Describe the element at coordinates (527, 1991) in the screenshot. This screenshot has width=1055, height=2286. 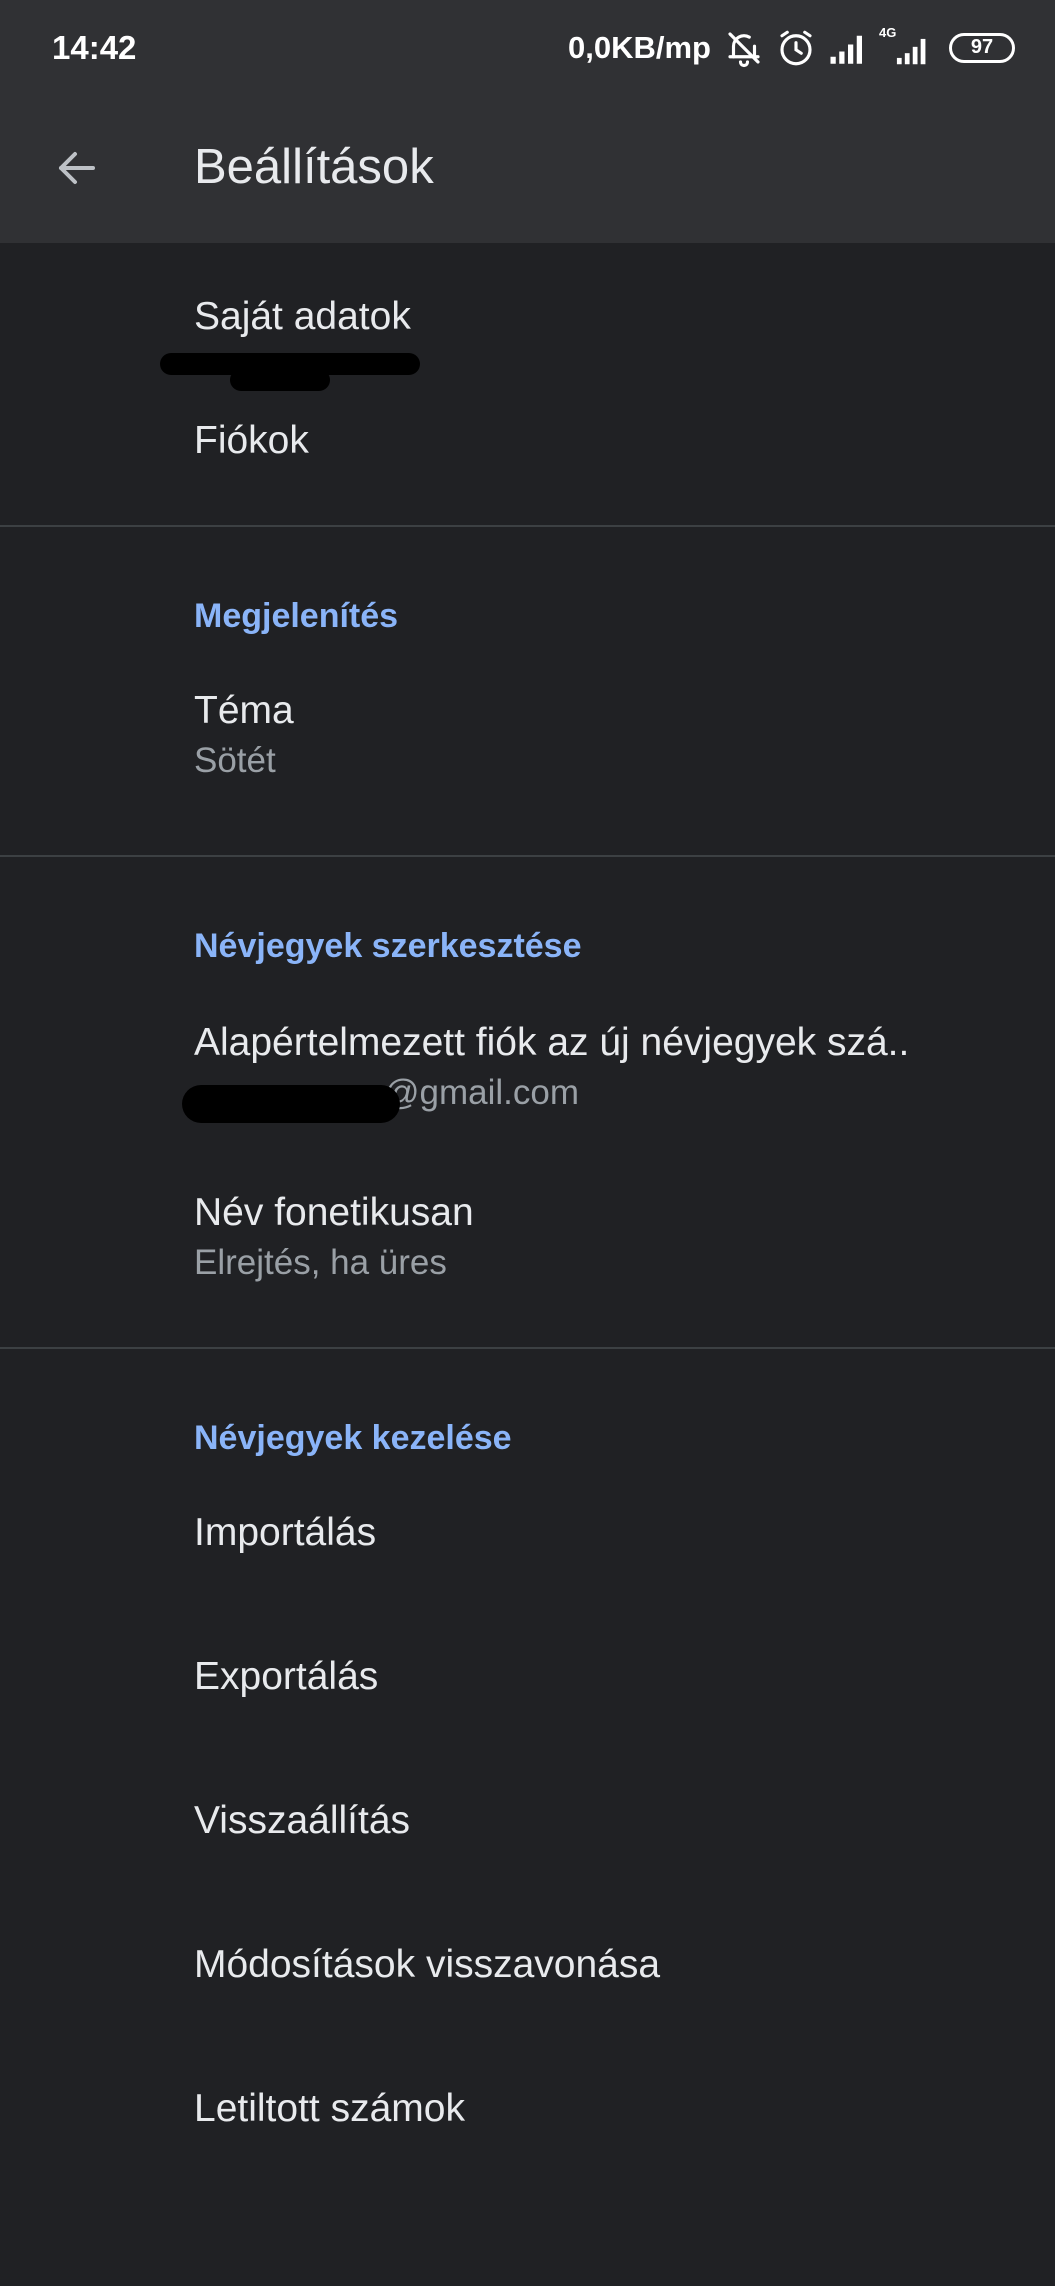
I see `undo-changes-item: Módosítások visszavonása` at that location.